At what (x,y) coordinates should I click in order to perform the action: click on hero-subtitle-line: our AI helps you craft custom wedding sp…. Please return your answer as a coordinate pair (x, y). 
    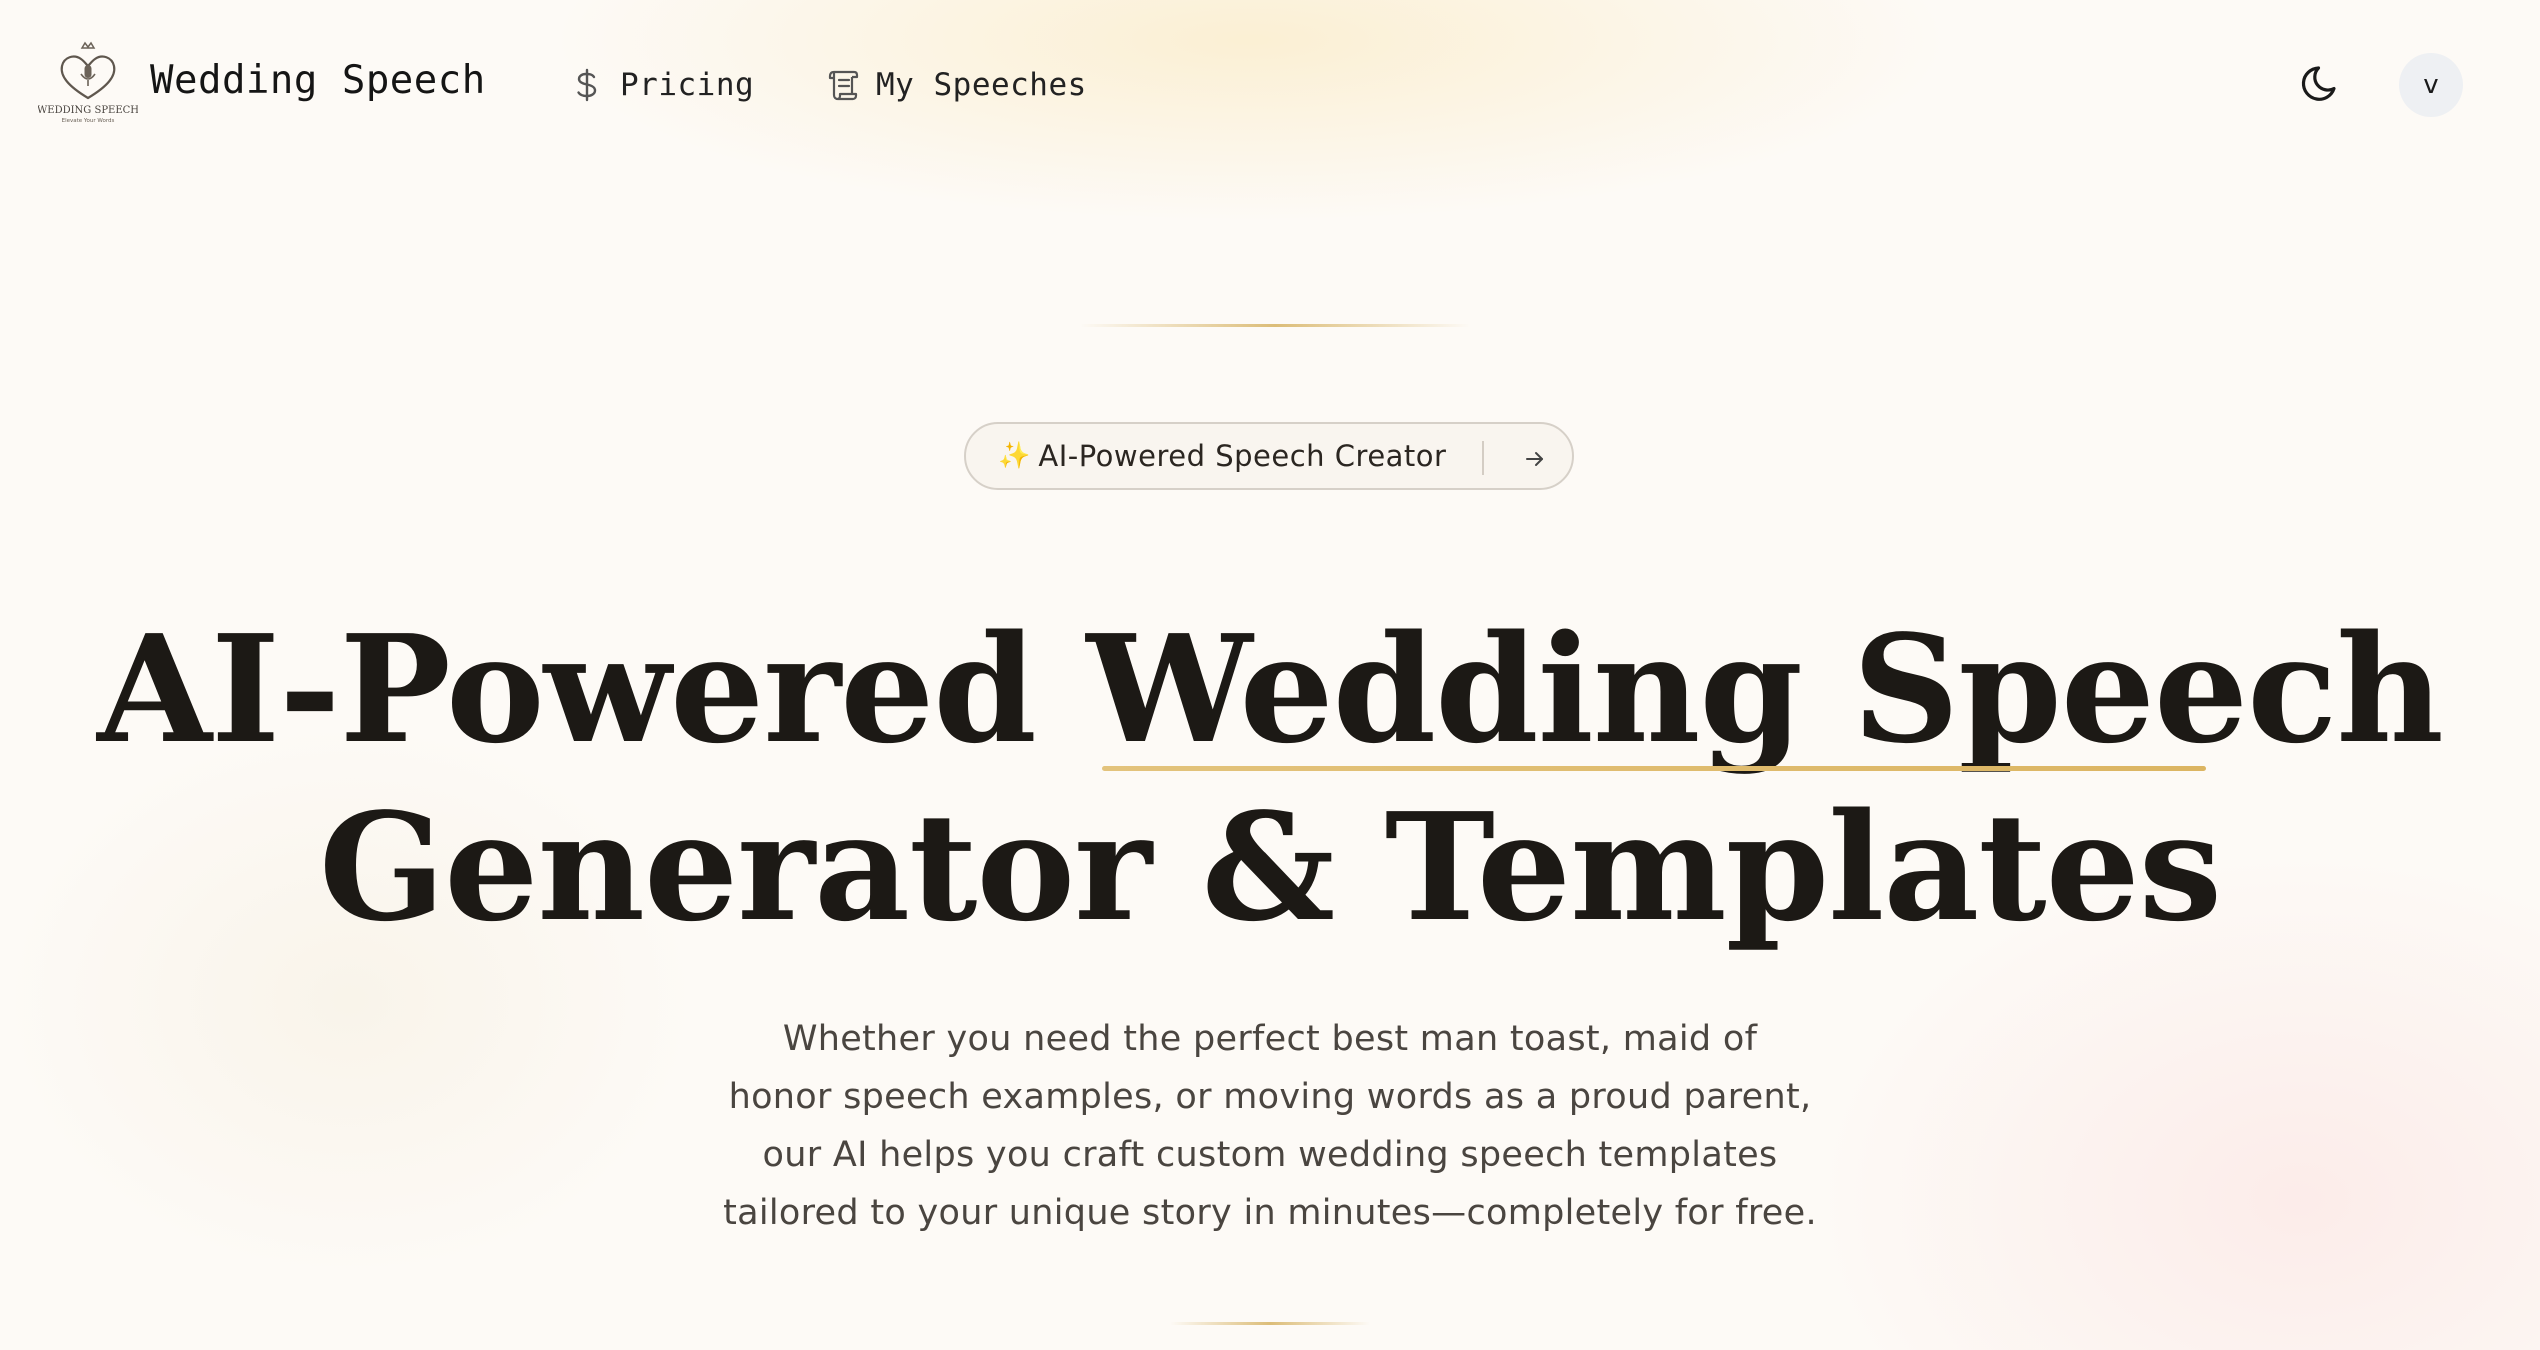
    Looking at the image, I should click on (1270, 1155).